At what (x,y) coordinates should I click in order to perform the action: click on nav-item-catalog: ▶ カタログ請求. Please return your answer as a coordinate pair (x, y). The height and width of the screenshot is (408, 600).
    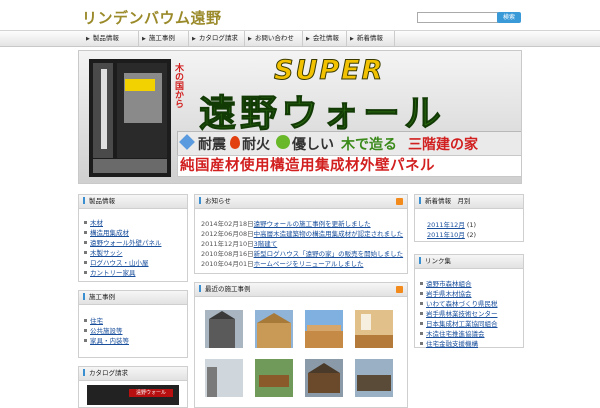
    Looking at the image, I should click on (216, 38).